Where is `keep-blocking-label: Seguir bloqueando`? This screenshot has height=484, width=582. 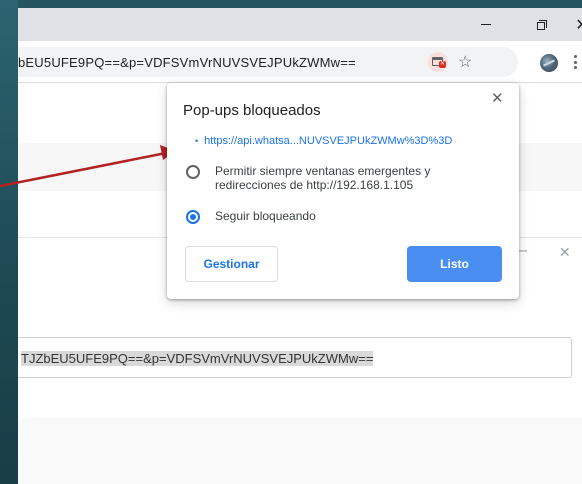 keep-blocking-label: Seguir bloqueando is located at coordinates (265, 216).